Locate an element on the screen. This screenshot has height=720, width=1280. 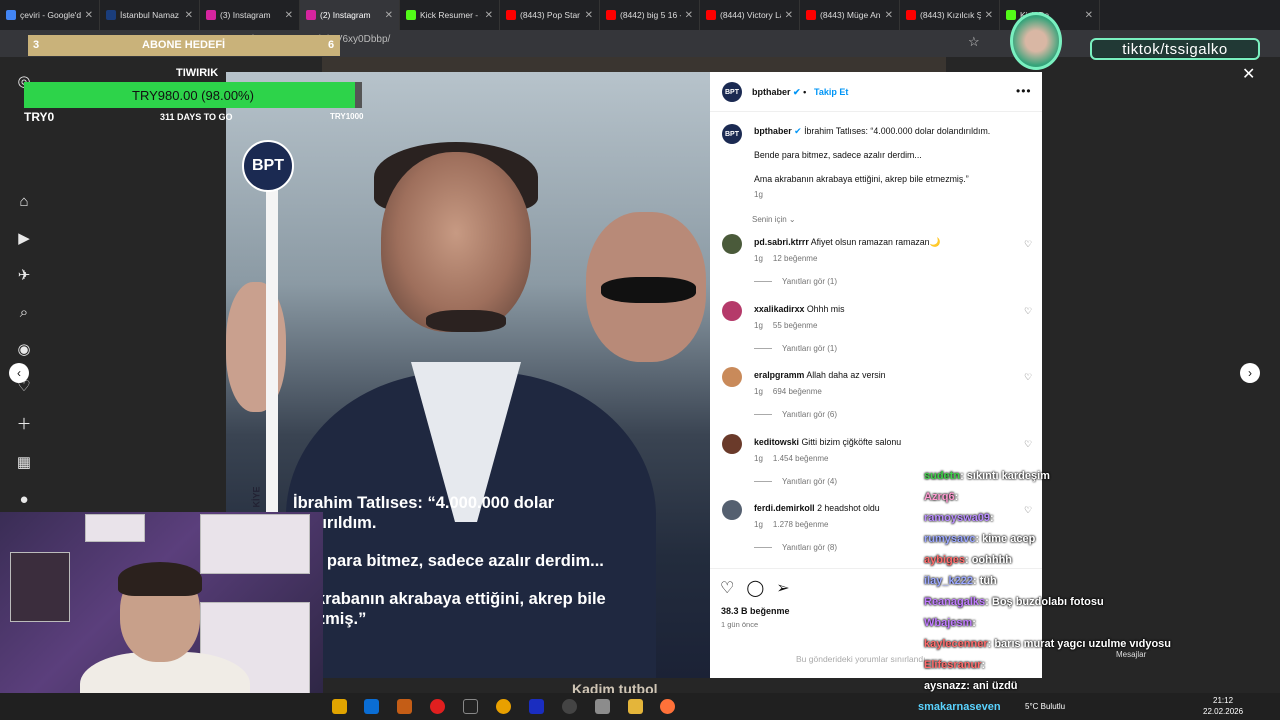
comment-username: ferdi.demirkoll is located at coordinates (784, 508).